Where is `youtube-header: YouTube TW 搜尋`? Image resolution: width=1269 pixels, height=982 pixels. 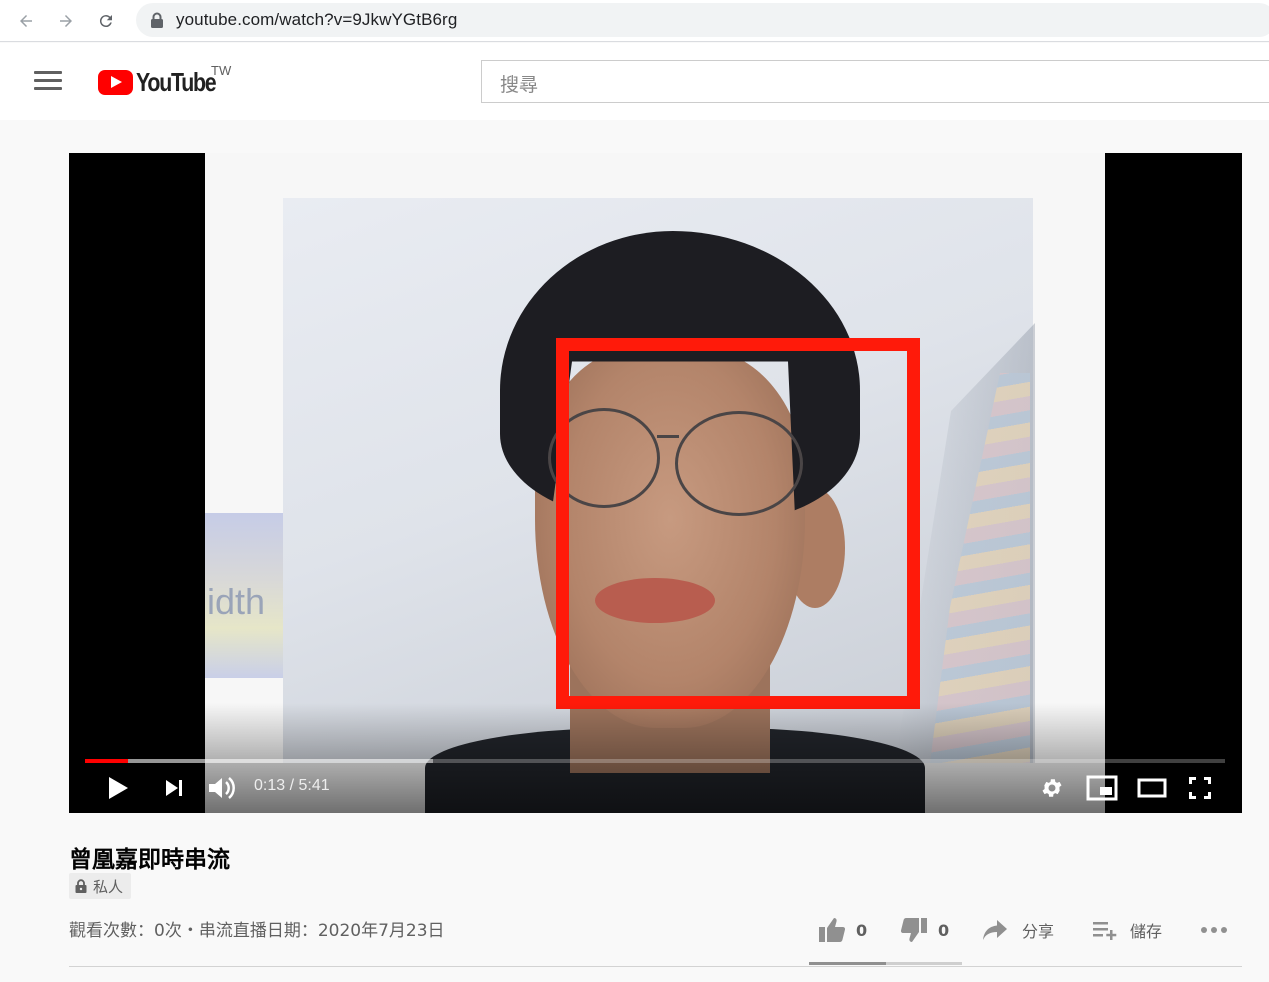
youtube-header: YouTube TW 搜尋 is located at coordinates (634, 81).